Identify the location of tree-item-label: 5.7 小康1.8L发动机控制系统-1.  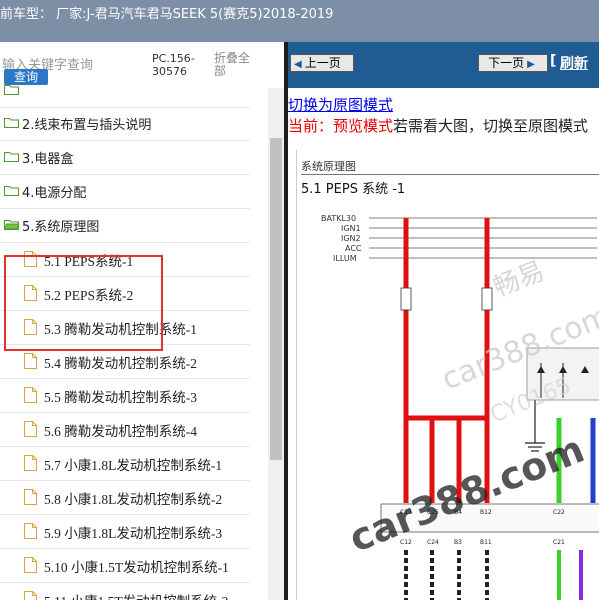
(133, 465).